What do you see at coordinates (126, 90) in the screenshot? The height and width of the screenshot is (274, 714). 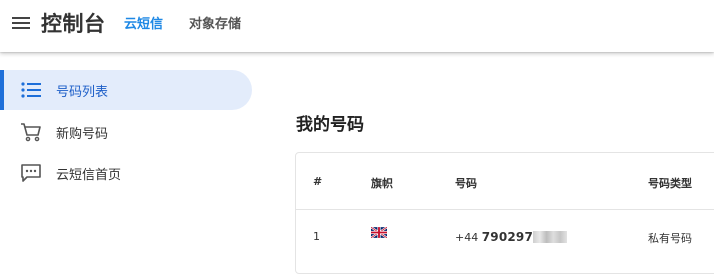 I see `sidebar-item-number-list: 号码列表` at bounding box center [126, 90].